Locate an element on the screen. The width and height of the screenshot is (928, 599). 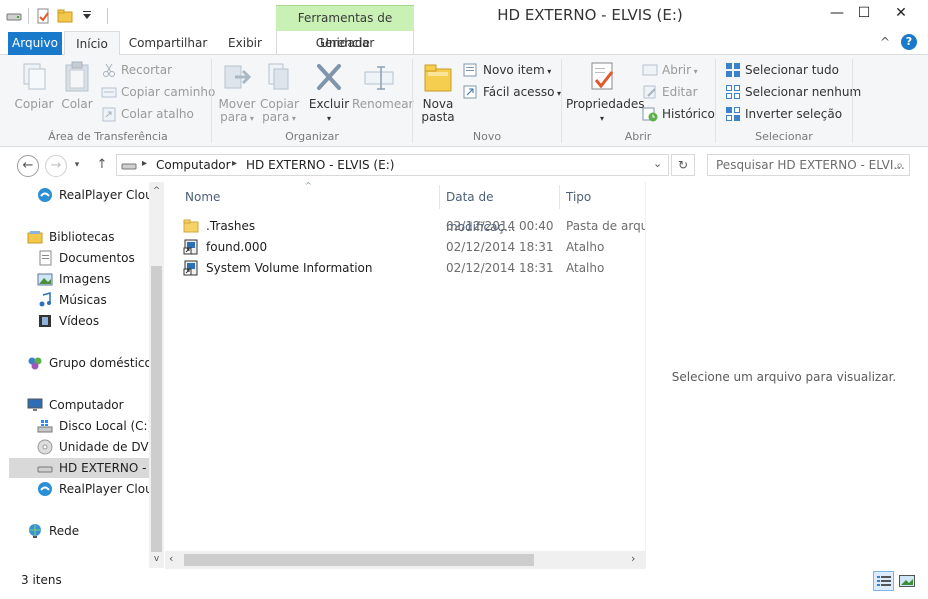
nav-item-local-disk: Disco Local (C:) is located at coordinates (97, 426).